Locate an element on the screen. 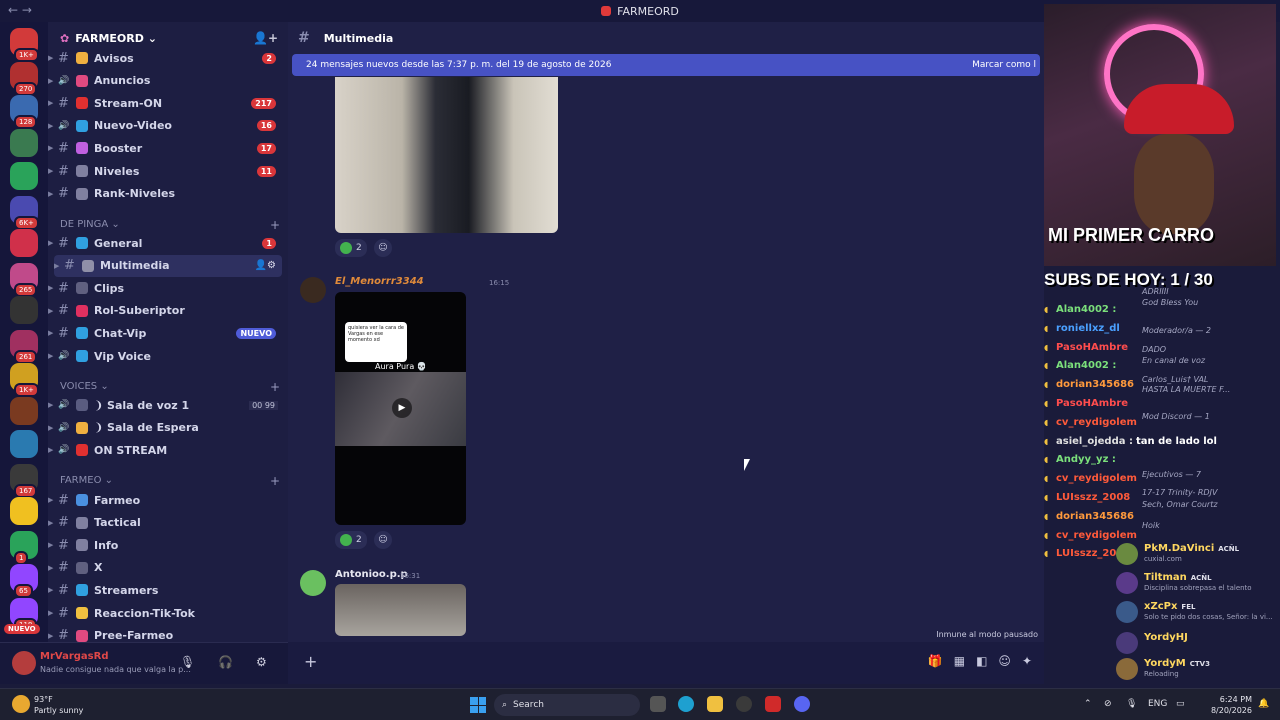 Image resolution: width=1280 pixels, height=720 pixels. weather-icon is located at coordinates (21, 704).